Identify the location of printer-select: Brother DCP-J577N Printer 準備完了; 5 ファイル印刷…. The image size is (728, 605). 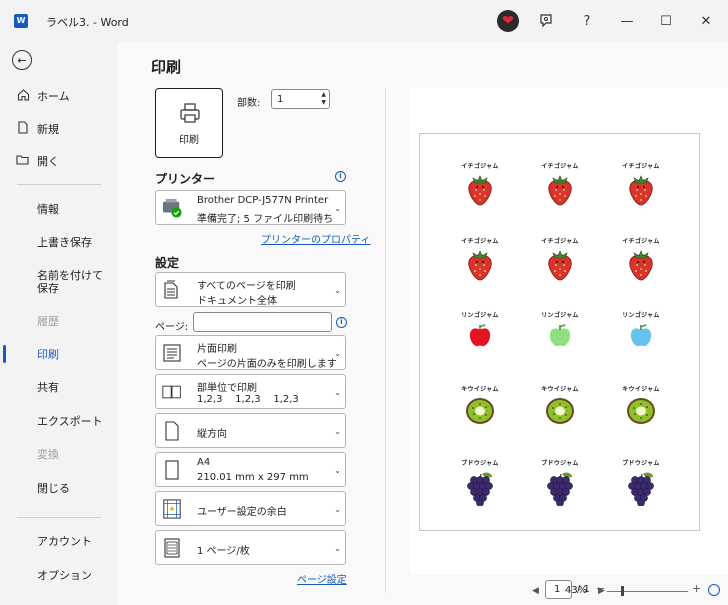
(250, 207).